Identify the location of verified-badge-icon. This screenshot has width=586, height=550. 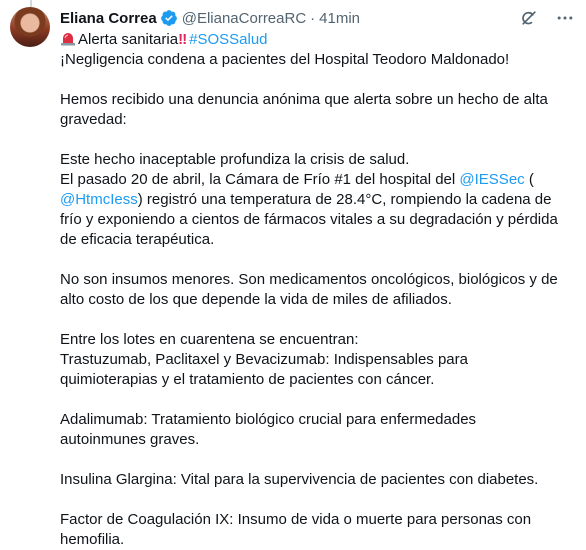
(169, 18).